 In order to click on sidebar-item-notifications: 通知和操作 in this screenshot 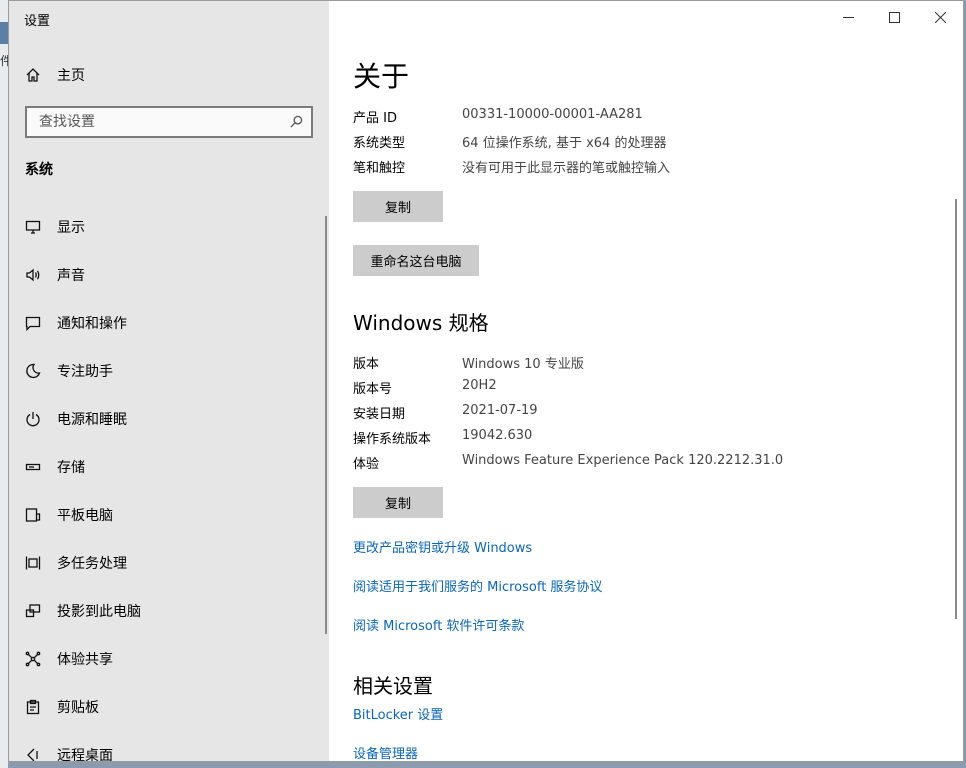, I will do `click(169, 323)`.